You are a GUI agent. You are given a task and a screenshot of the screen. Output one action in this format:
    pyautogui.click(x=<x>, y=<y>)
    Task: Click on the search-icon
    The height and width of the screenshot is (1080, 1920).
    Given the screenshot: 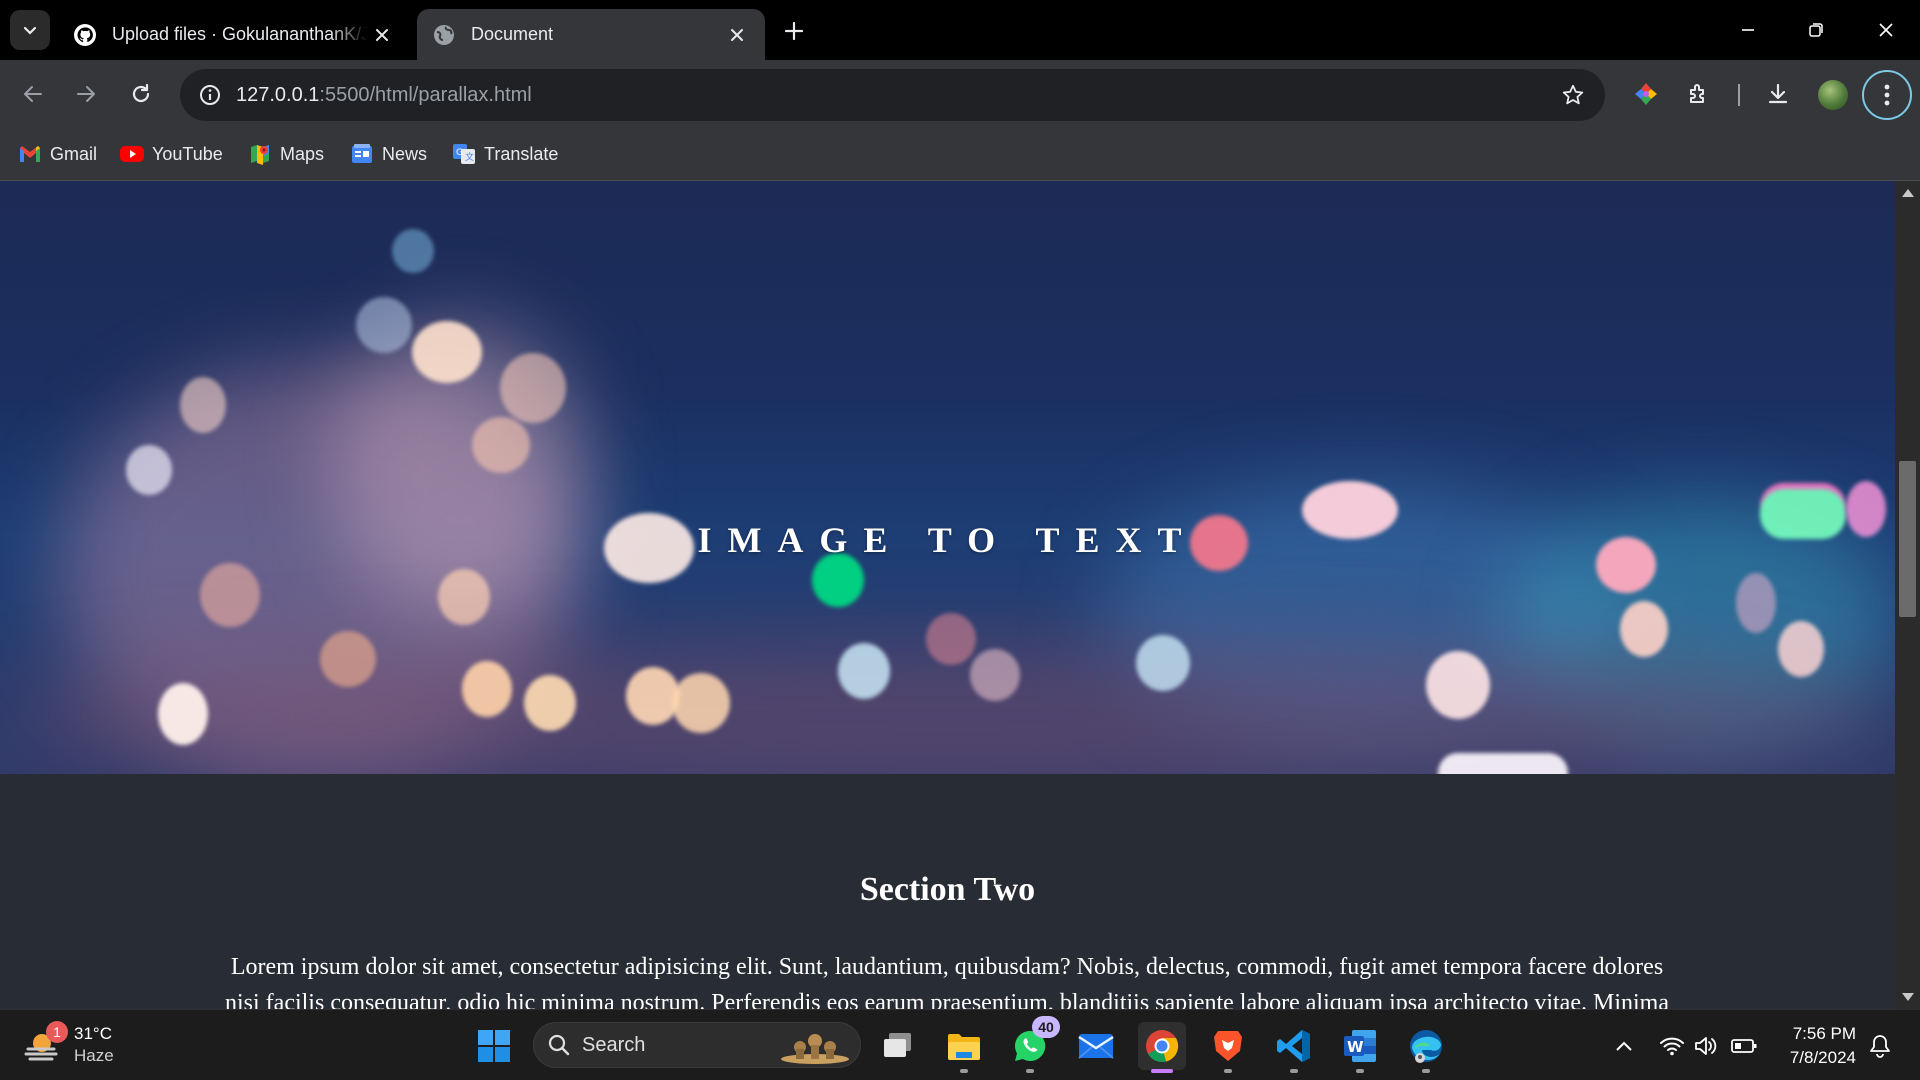 What is the action you would take?
    pyautogui.click(x=559, y=1045)
    